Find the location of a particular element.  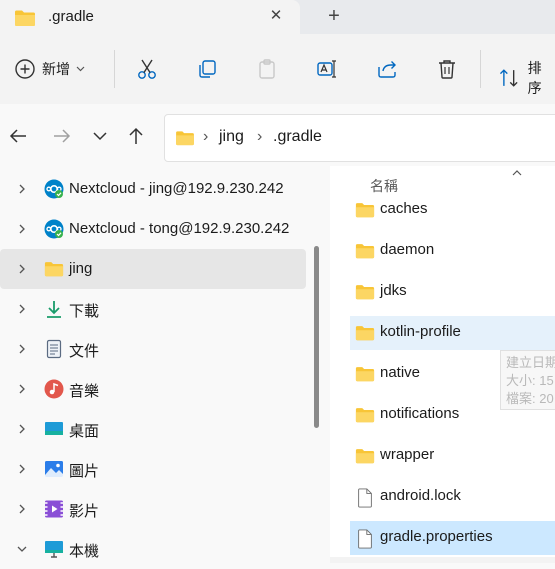

back-icon is located at coordinates (18, 136).